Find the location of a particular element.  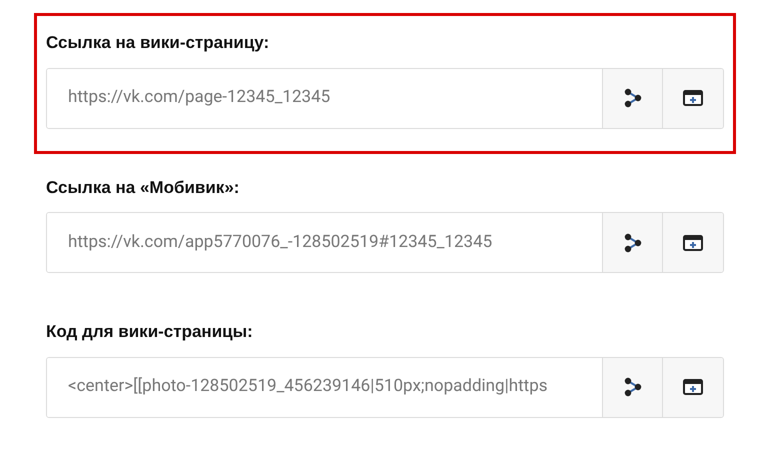

field-label: Ссылка на вики-страницу: is located at coordinates (158, 43).